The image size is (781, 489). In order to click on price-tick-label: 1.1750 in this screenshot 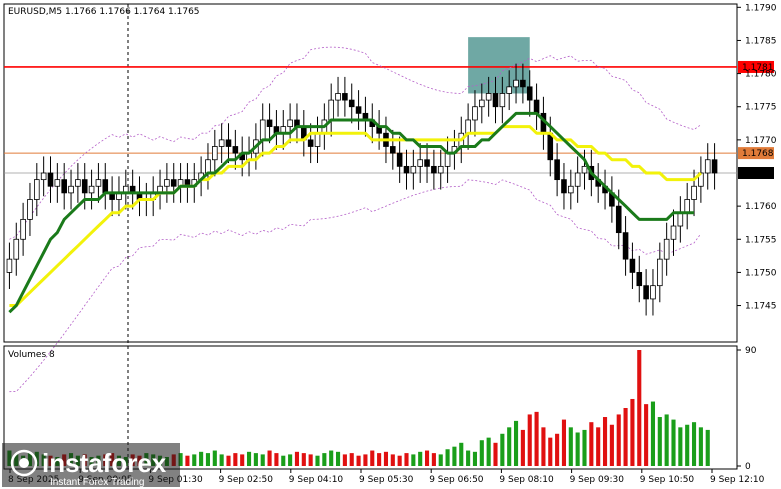, I will do `click(761, 273)`.